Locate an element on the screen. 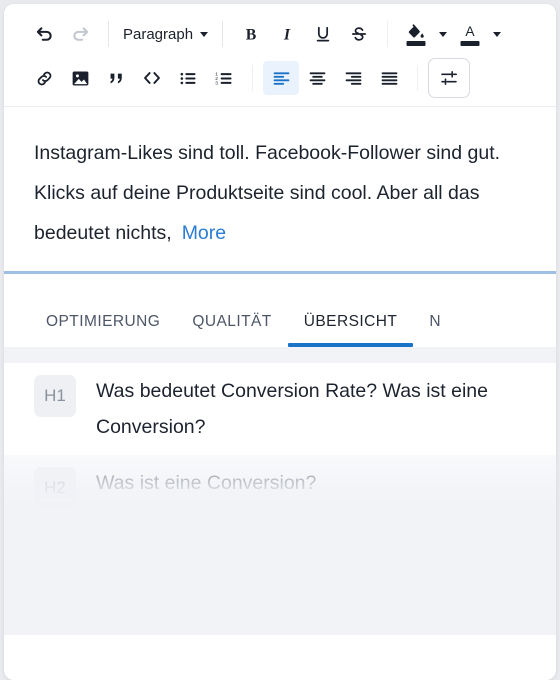  svg-text: 3 is located at coordinates (216, 83).